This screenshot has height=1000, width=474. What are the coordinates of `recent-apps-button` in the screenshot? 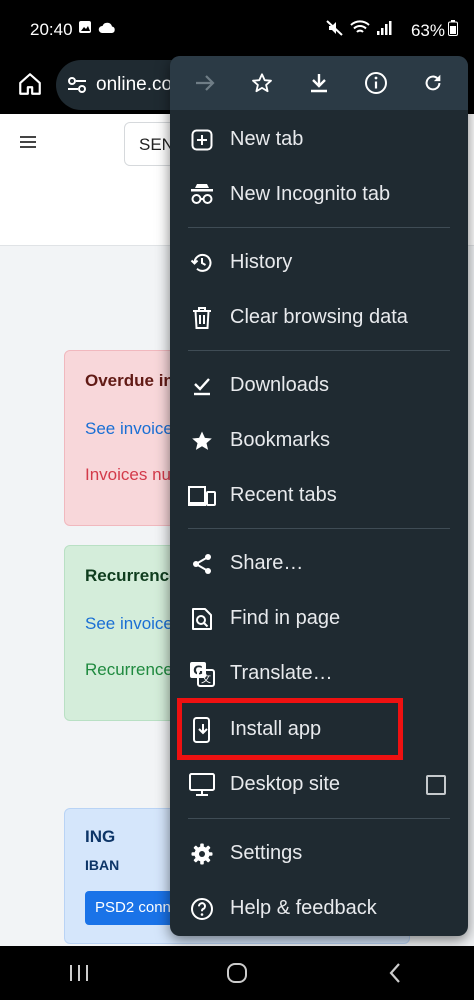 It's located at (79, 973).